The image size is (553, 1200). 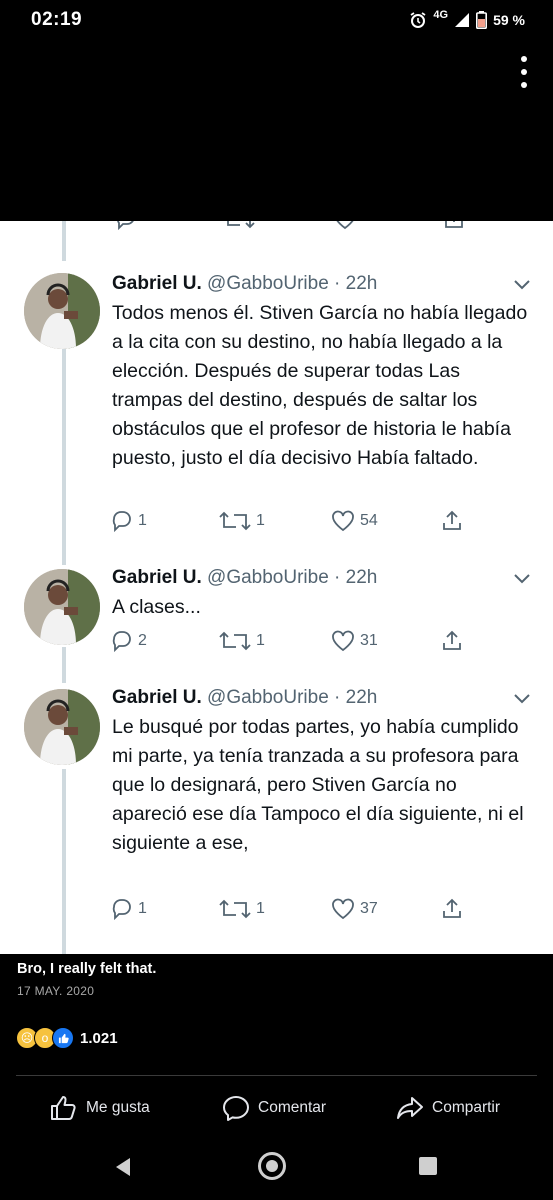 I want to click on system-nav-bar, so click(x=276, y=1170).